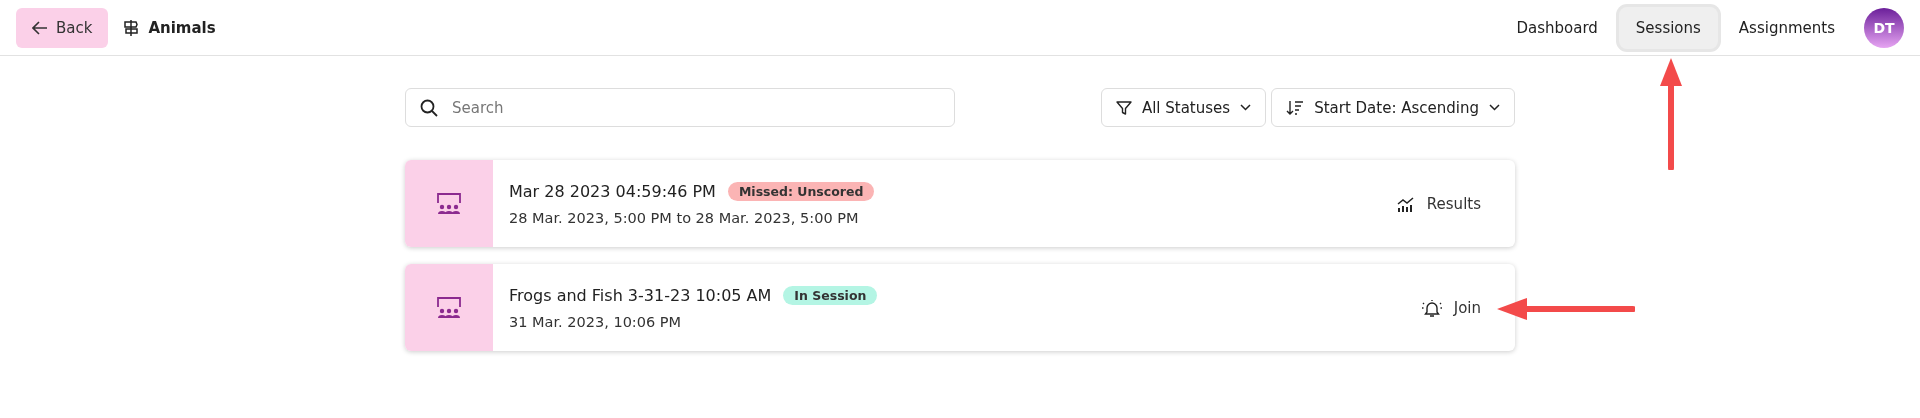 This screenshot has height=418, width=1920. I want to click on session-dates: 31 Mar. 2023, 10:06 PM, so click(596, 321).